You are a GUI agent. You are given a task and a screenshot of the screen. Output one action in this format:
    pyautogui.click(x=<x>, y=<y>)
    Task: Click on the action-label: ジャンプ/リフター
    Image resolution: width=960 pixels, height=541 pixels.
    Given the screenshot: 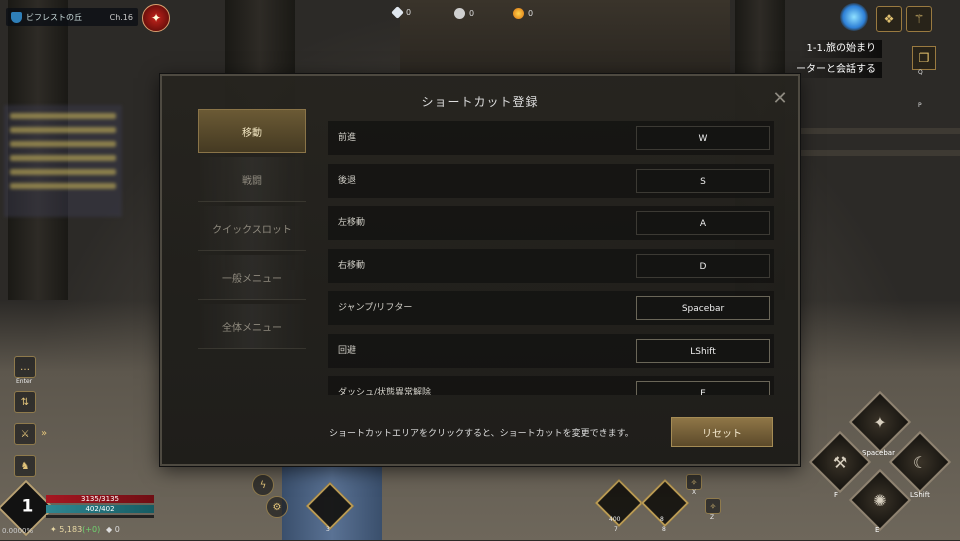 What is the action you would take?
    pyautogui.click(x=375, y=308)
    